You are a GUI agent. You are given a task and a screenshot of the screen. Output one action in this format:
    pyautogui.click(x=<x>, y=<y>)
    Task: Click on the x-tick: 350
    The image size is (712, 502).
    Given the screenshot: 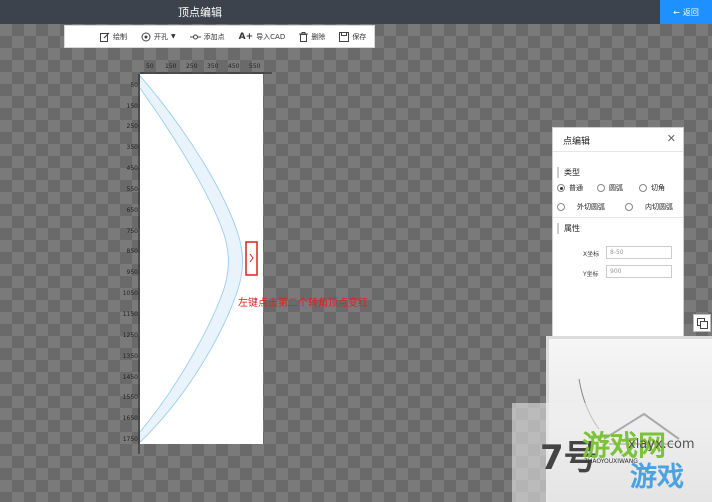 What is the action you would take?
    pyautogui.click(x=213, y=66)
    